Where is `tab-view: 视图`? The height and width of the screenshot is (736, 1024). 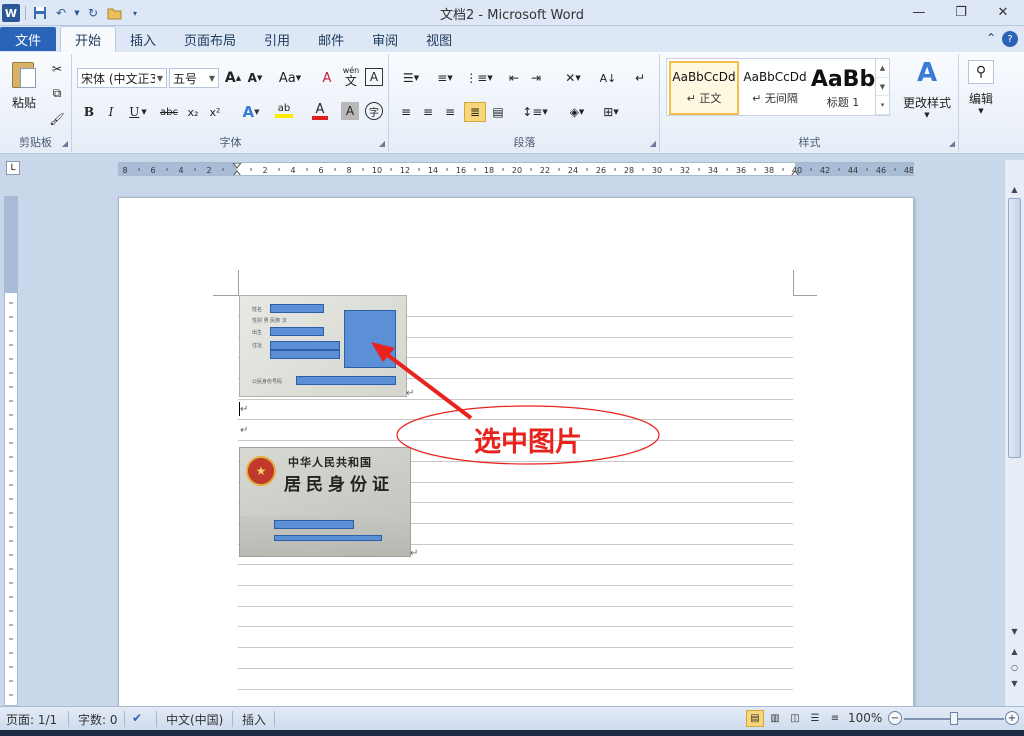 tab-view: 视图 is located at coordinates (439, 39).